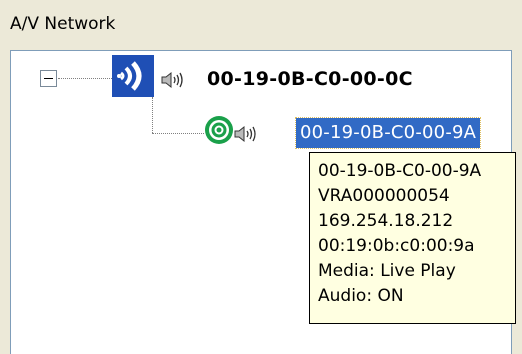 Image resolution: width=522 pixels, height=354 pixels. Describe the element at coordinates (133, 76) in the screenshot. I see `wireless-transmitter-icon` at that location.